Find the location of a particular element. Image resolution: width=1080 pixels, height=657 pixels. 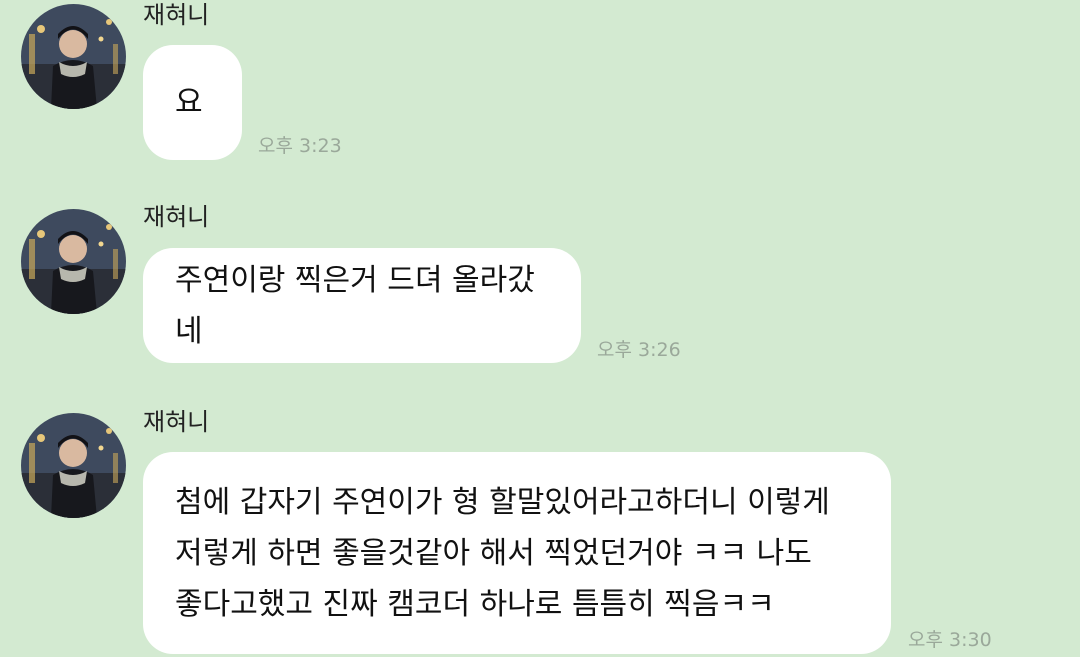

avatar-photo-icon is located at coordinates (73, 465).